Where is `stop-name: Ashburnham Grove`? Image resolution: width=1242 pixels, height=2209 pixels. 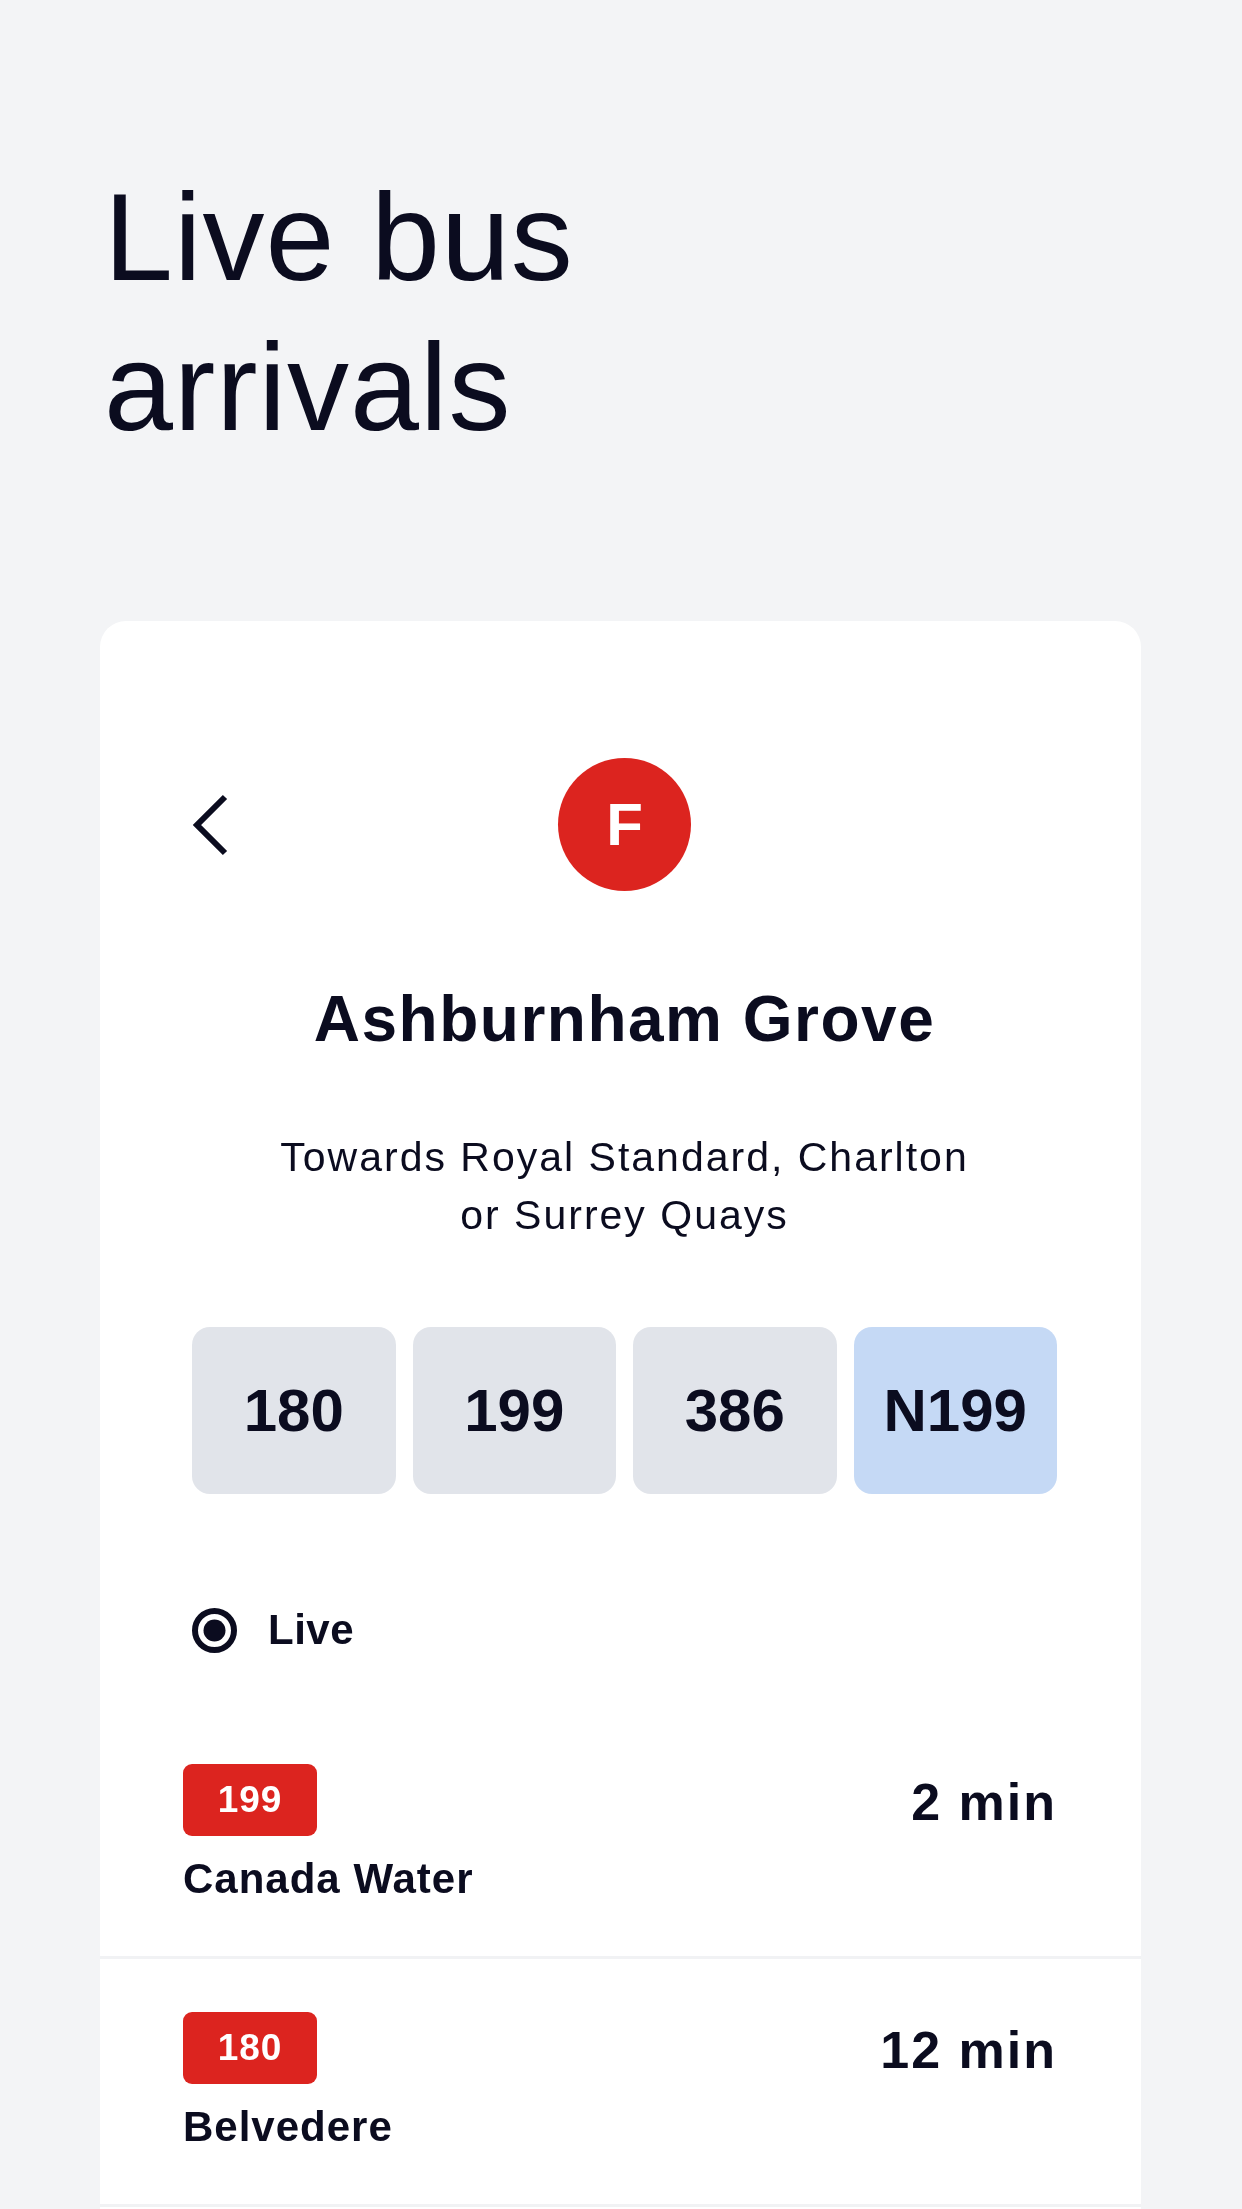 stop-name: Ashburnham Grove is located at coordinates (624, 1019).